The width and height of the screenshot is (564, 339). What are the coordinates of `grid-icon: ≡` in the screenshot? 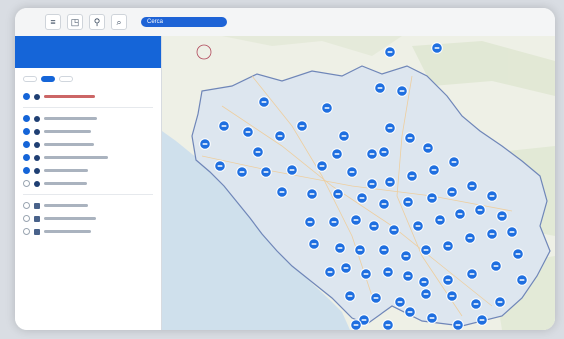 It's located at (53, 22).